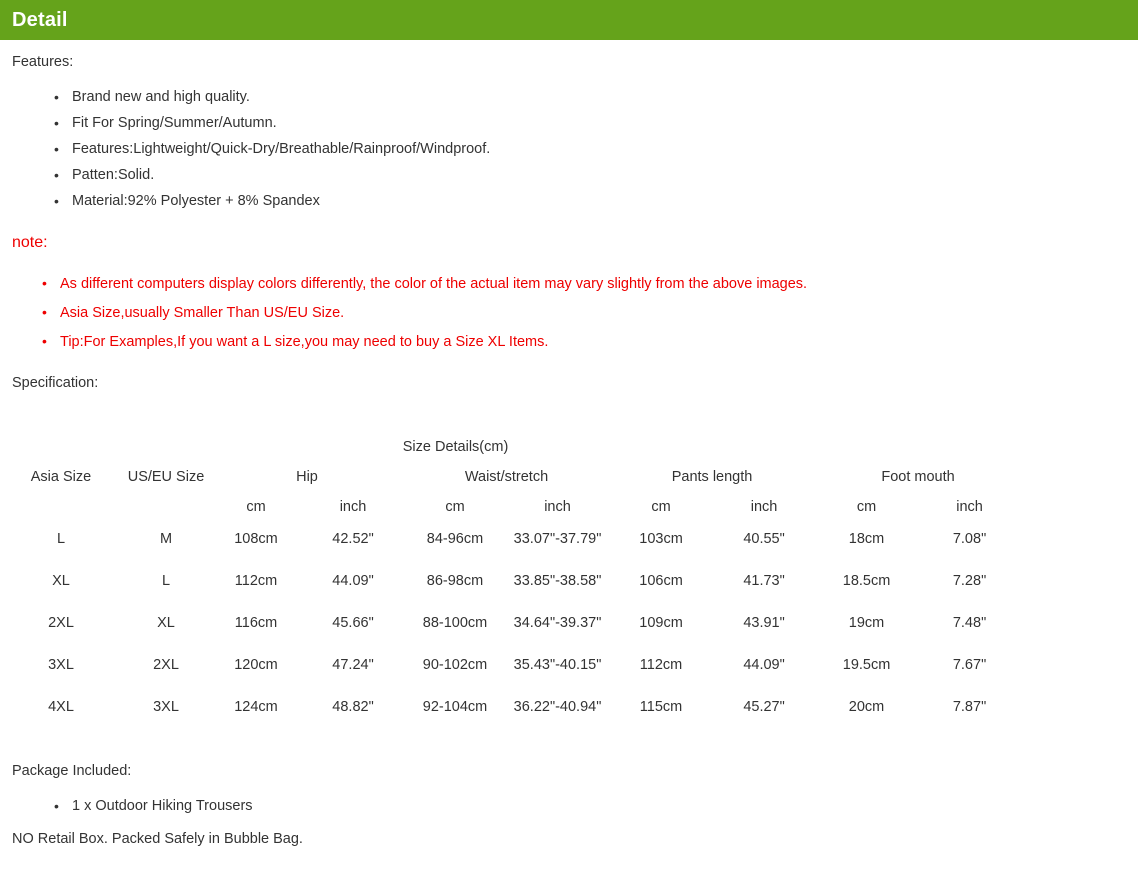 This screenshot has height=892, width=1138. I want to click on cell-asia-size: XL, so click(61, 581).